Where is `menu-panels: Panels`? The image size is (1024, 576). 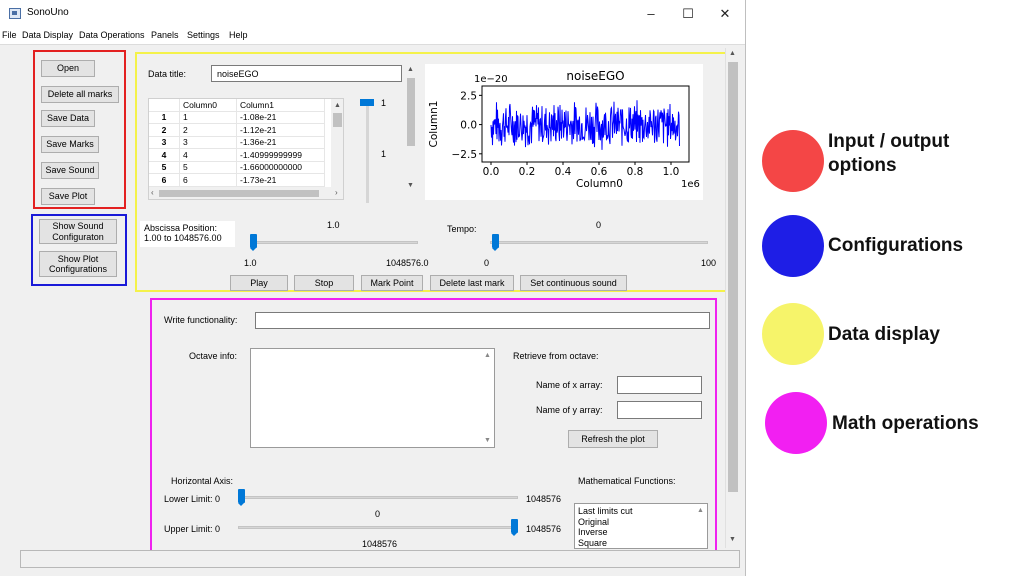 menu-panels: Panels is located at coordinates (165, 35).